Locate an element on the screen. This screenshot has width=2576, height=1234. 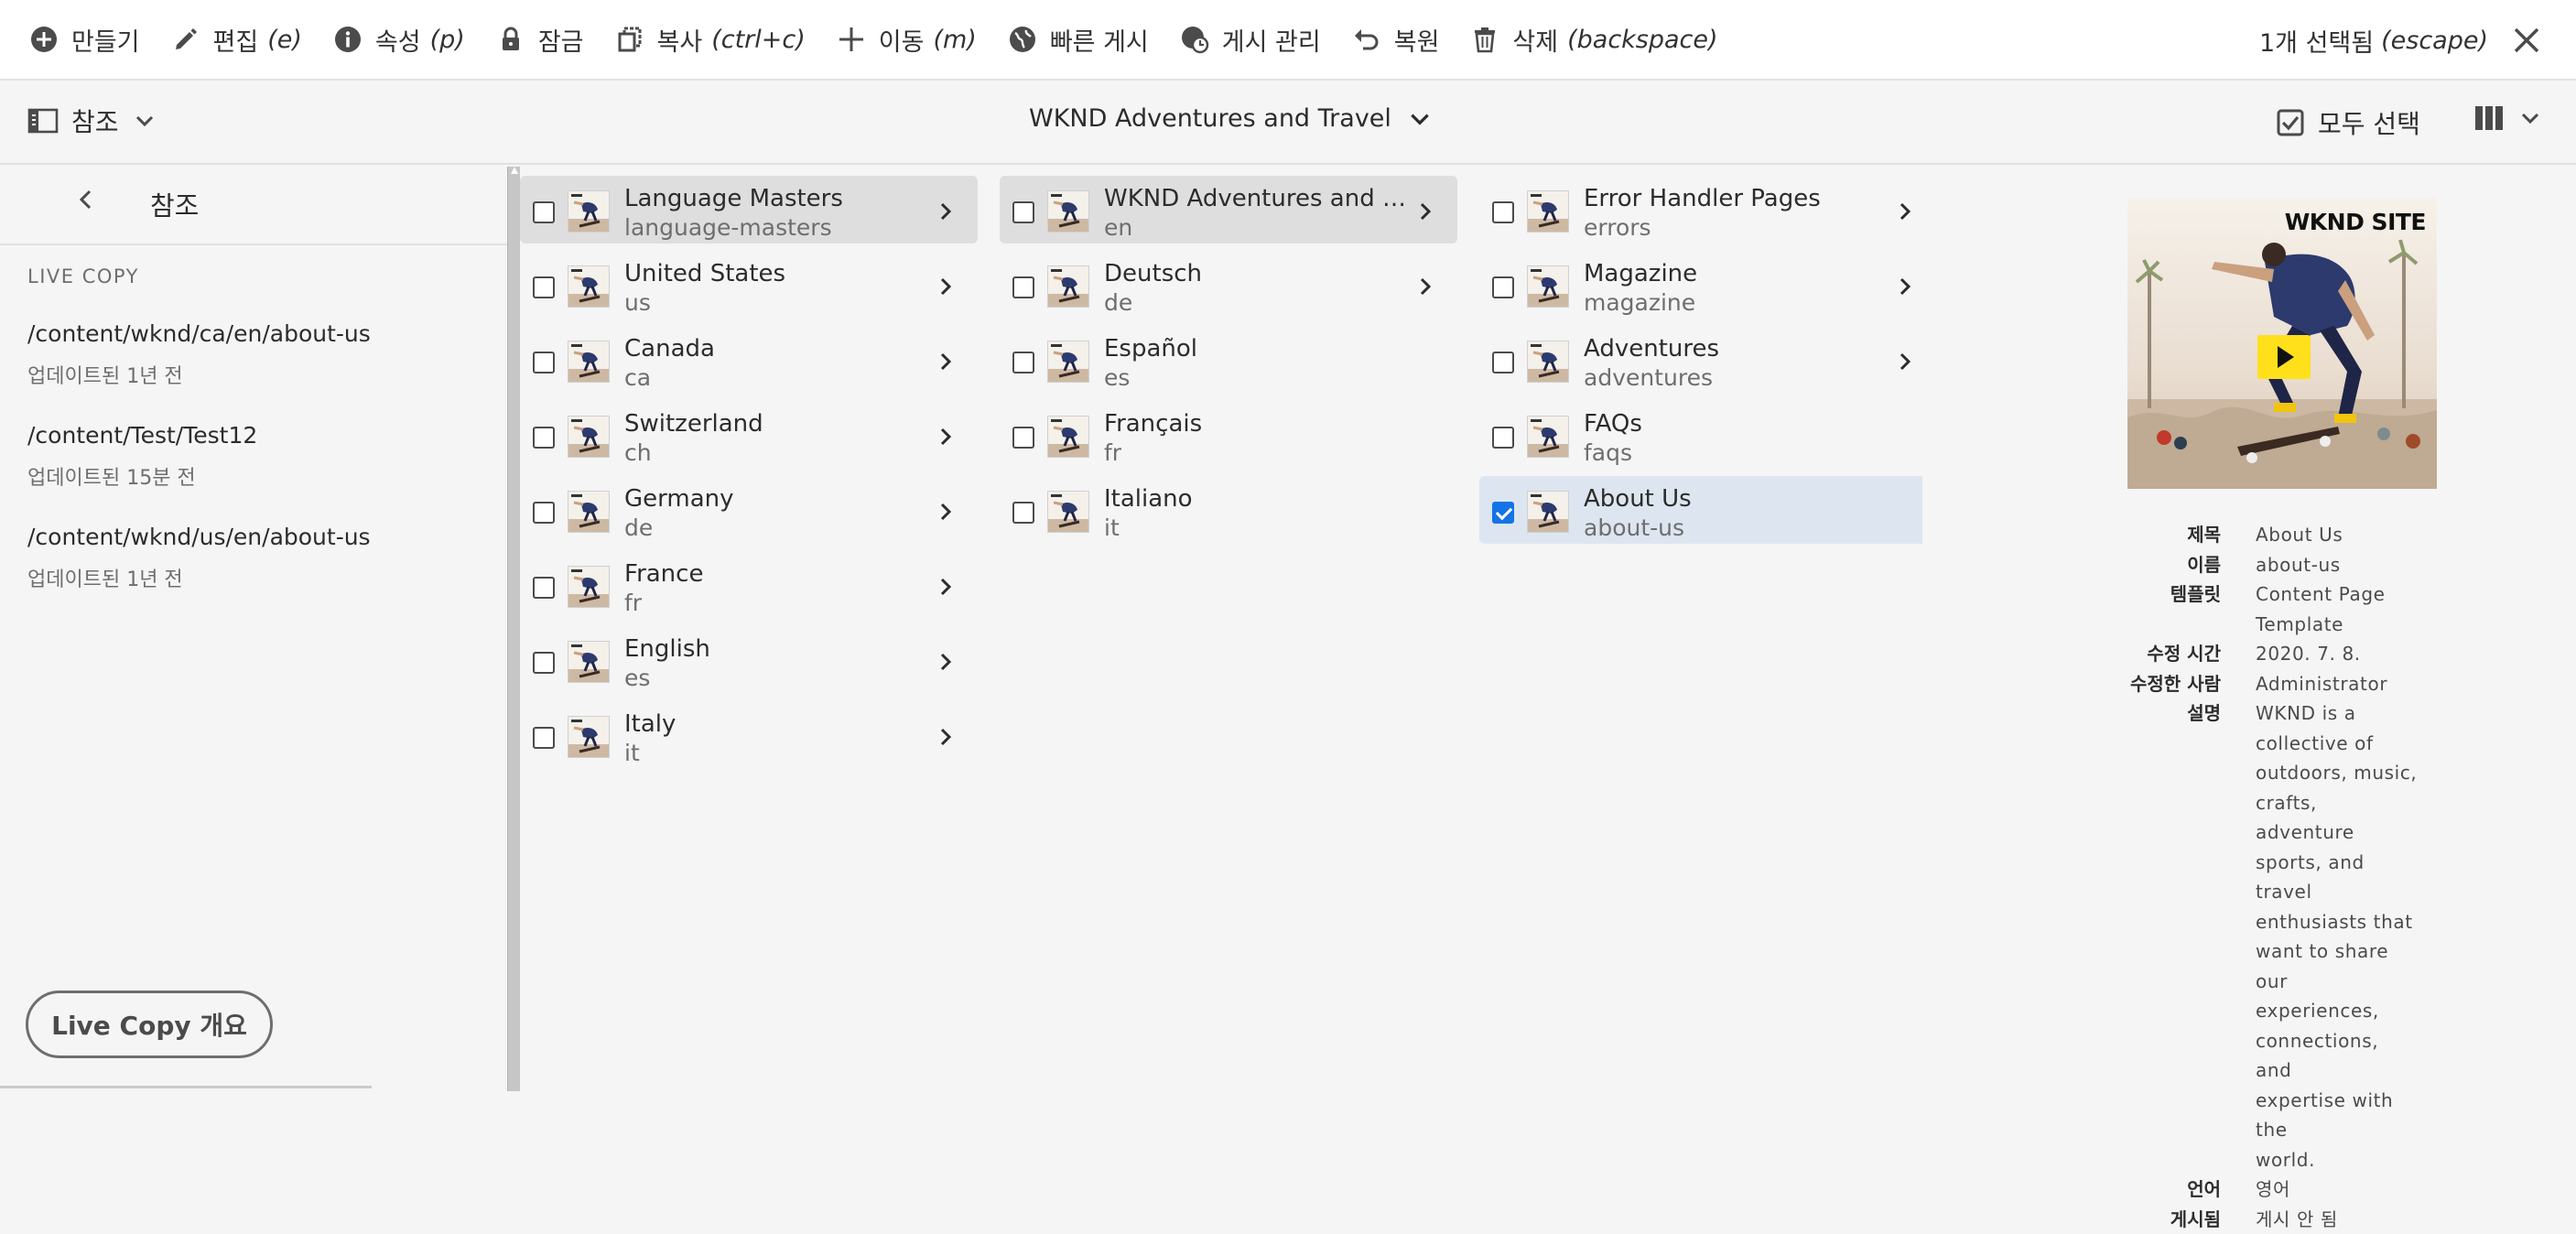
move-button: 이동 (m) is located at coordinates (907, 40).